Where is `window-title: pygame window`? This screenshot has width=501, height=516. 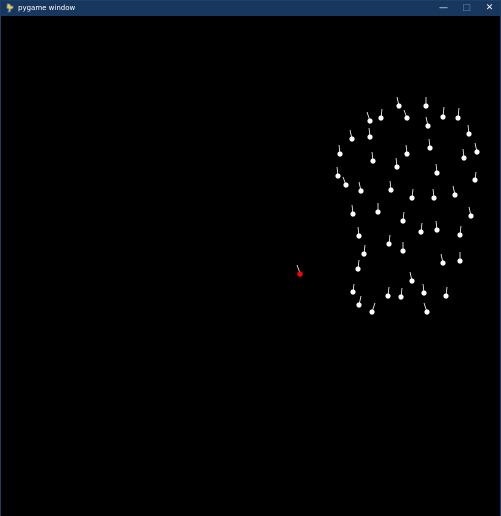
window-title: pygame window is located at coordinates (47, 8).